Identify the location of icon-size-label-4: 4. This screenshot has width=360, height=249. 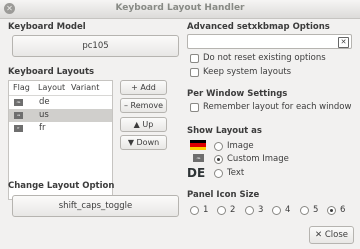
(288, 210).